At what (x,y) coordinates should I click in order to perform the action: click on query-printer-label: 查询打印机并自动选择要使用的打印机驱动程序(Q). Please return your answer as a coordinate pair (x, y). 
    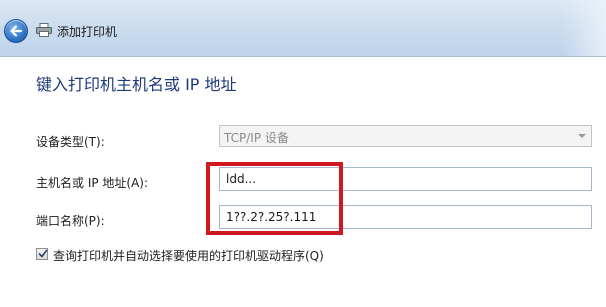
    Looking at the image, I should click on (188, 256).